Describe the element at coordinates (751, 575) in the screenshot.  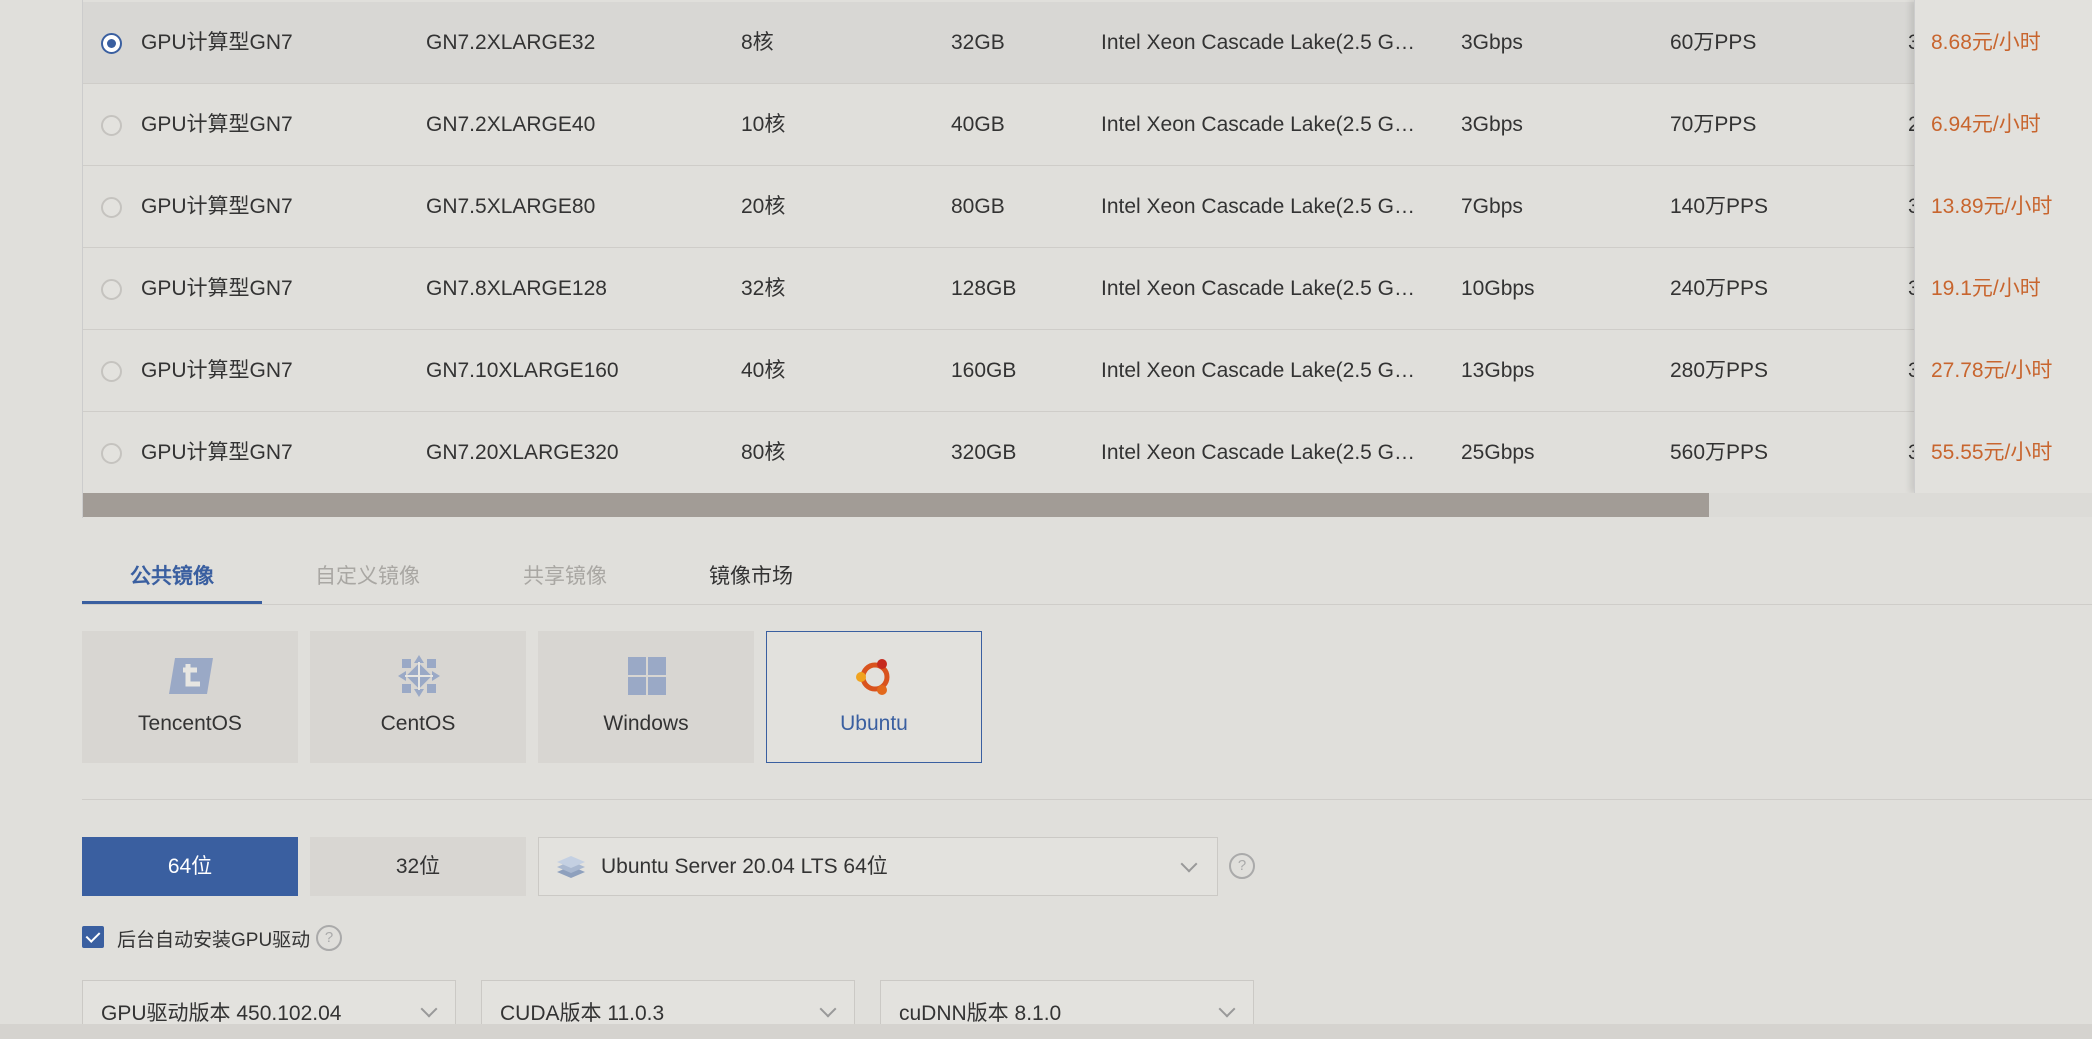
I see `tab-image-market: 镜像市场` at that location.